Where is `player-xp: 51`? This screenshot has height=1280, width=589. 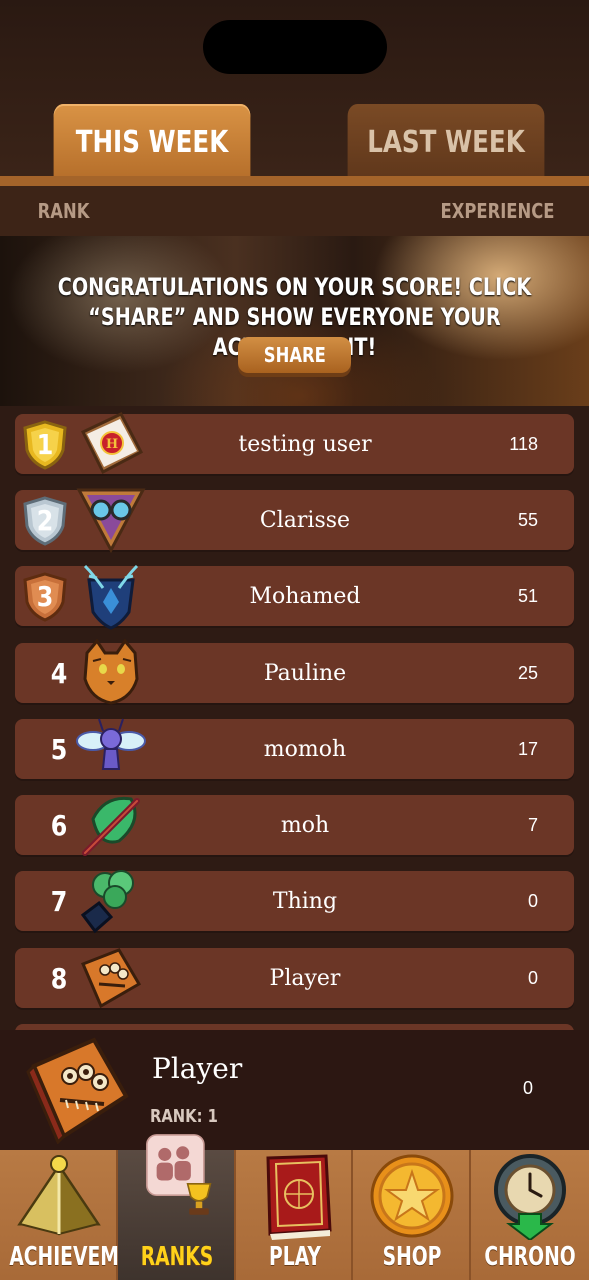 player-xp: 51 is located at coordinates (527, 595).